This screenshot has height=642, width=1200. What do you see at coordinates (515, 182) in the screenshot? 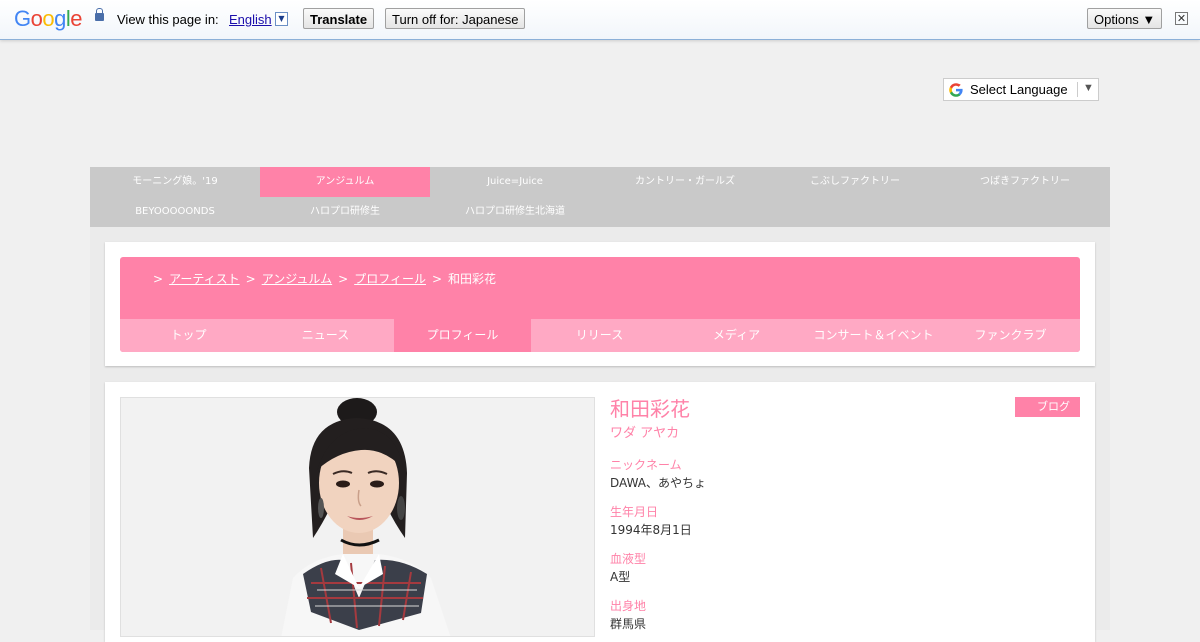
I see `group-nav-item: Juice=Juice` at bounding box center [515, 182].